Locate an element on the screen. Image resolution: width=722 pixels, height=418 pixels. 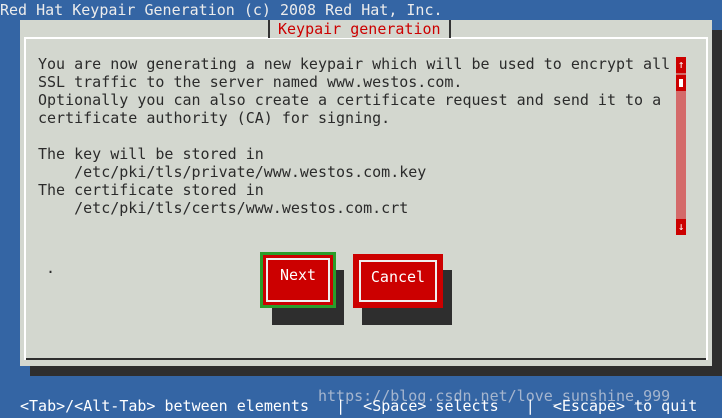
dialog-title: Keypair generation is located at coordinates (359, 29).